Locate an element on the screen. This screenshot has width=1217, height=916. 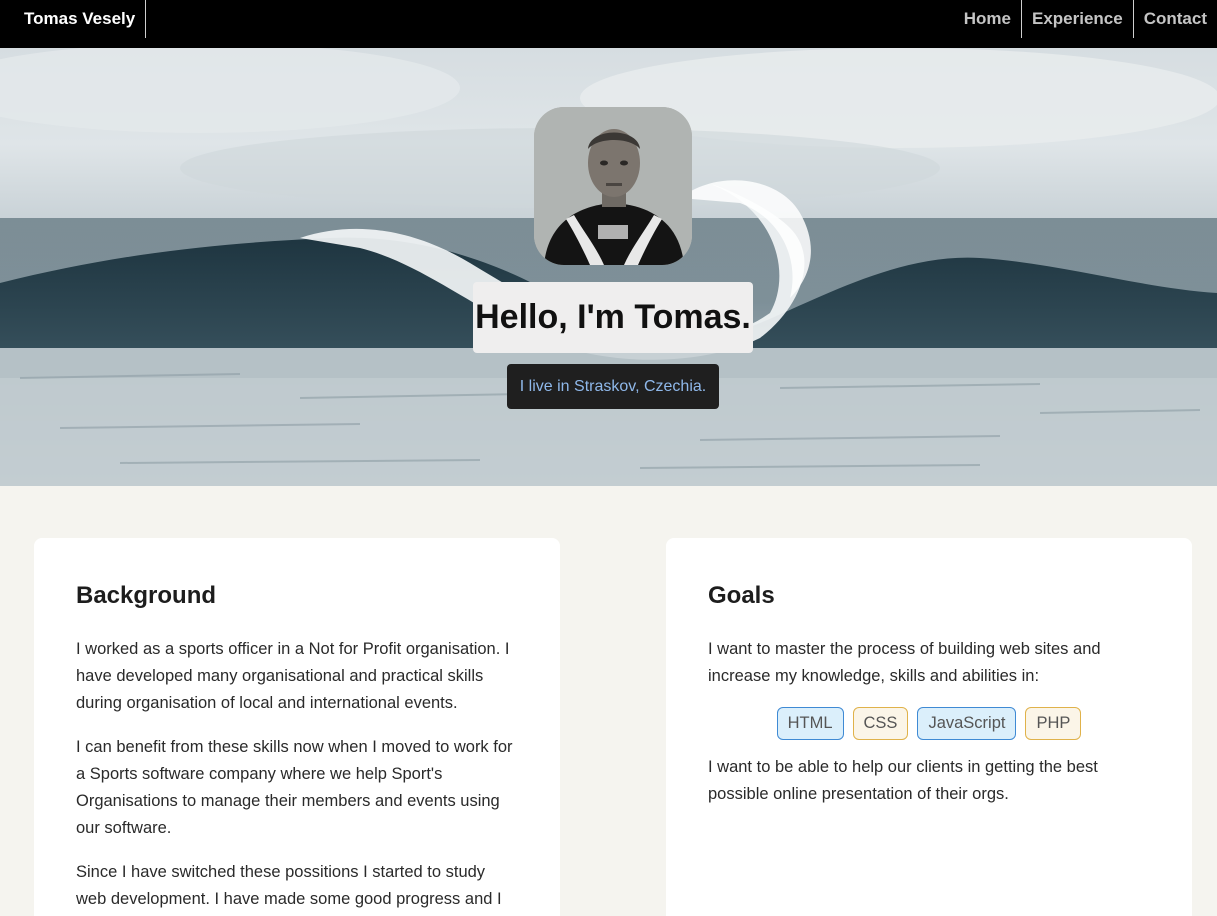
nav-links: Home Experience Contact is located at coordinates (1085, 19).